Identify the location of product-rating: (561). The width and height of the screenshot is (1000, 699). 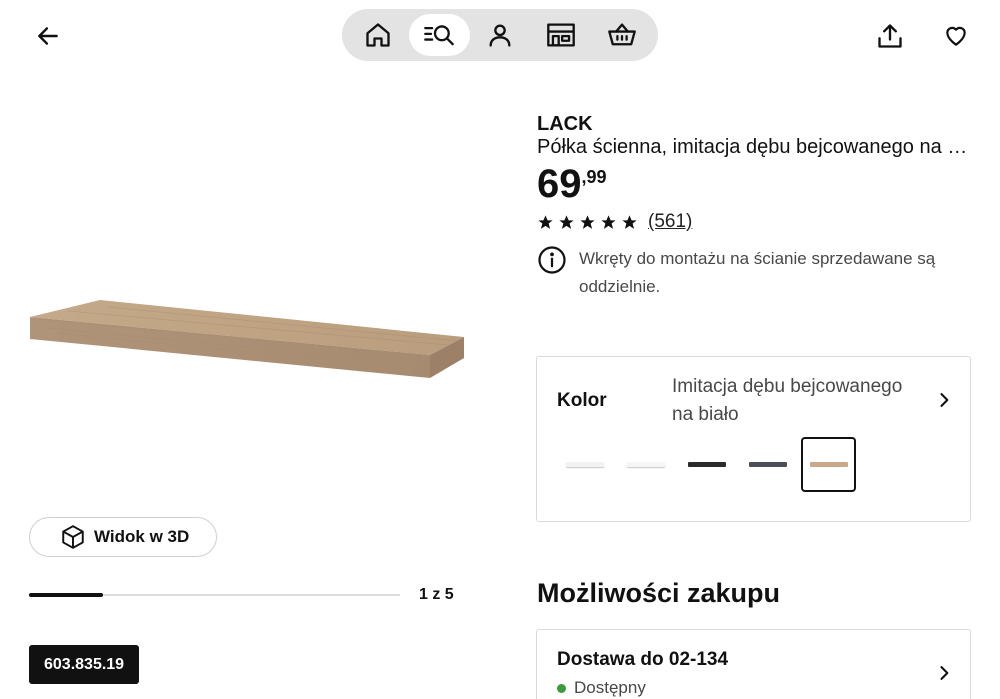
(614, 222).